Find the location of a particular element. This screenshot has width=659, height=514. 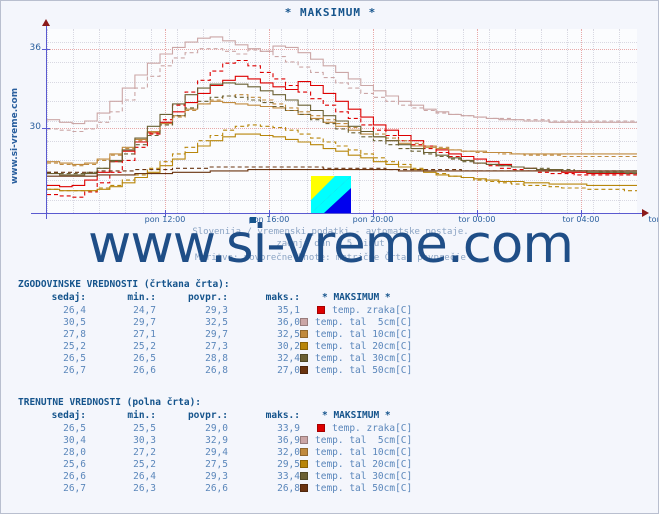

cell-sedaj: 26,7 is located at coordinates (74, 488).